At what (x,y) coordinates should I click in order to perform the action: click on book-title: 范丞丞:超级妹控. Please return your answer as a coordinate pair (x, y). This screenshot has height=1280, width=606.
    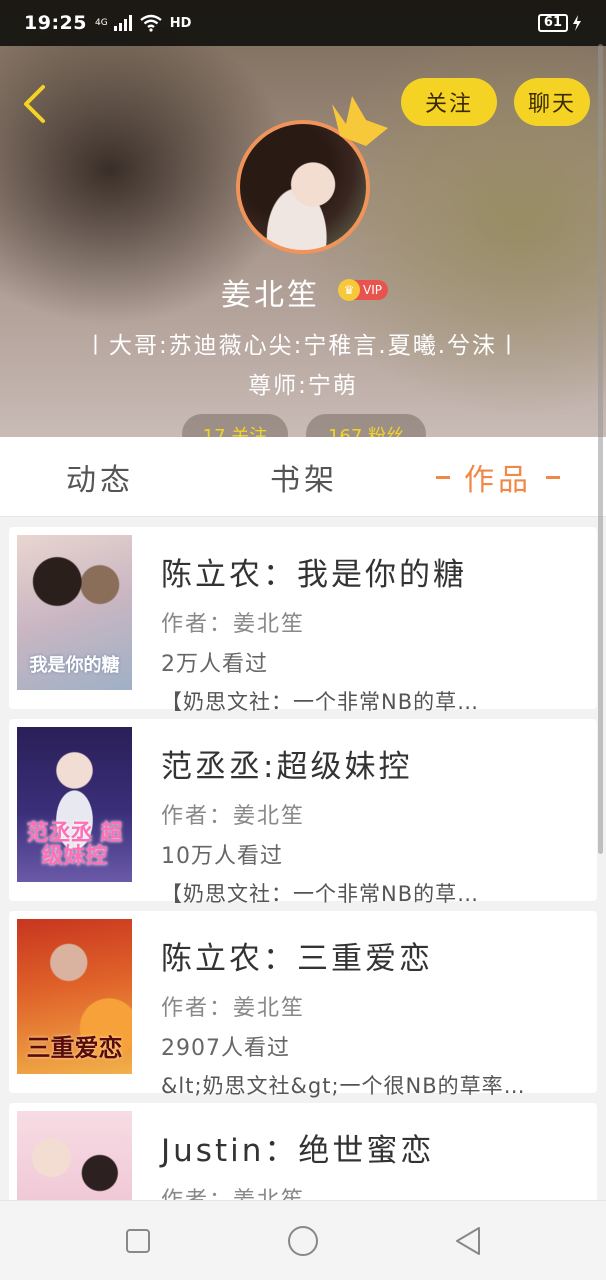
    Looking at the image, I should click on (287, 767).